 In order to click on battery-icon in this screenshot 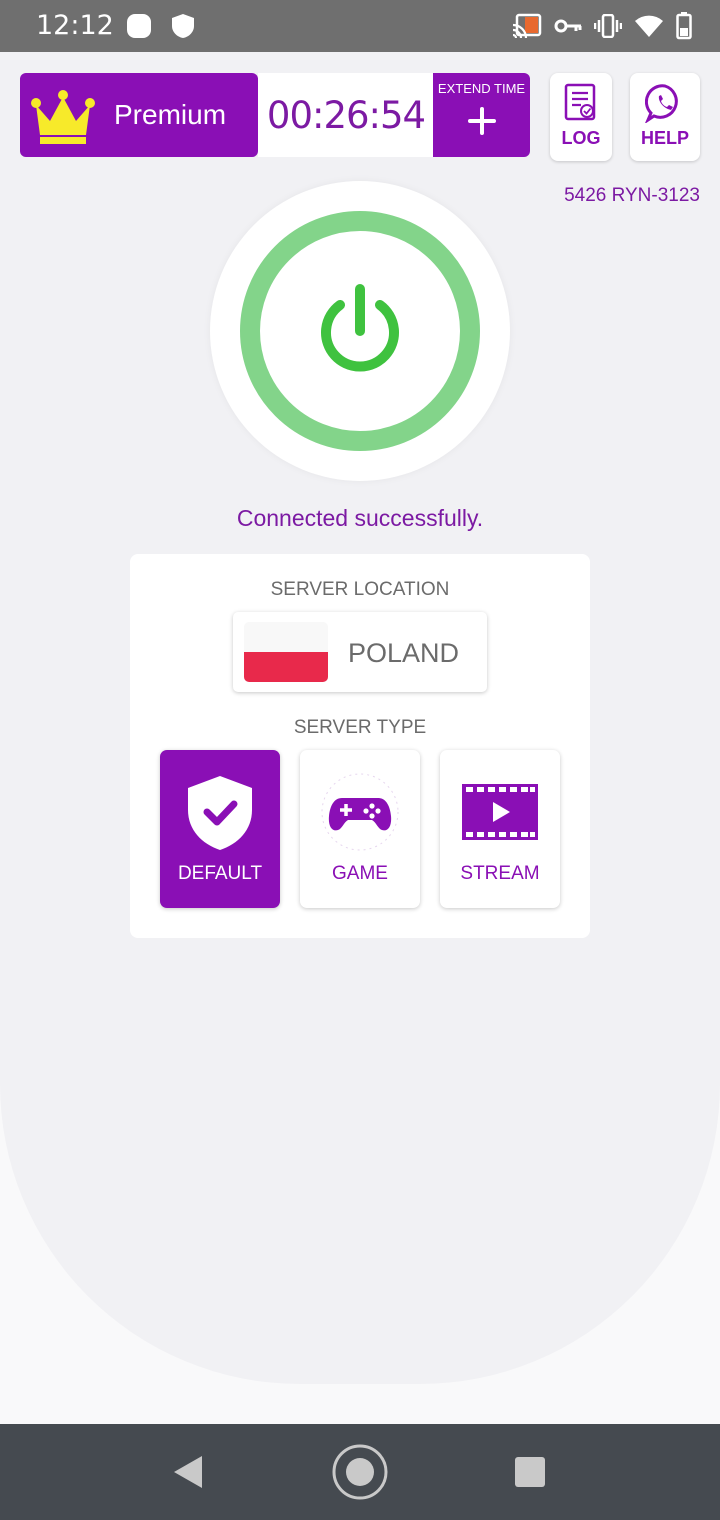, I will do `click(684, 26)`.